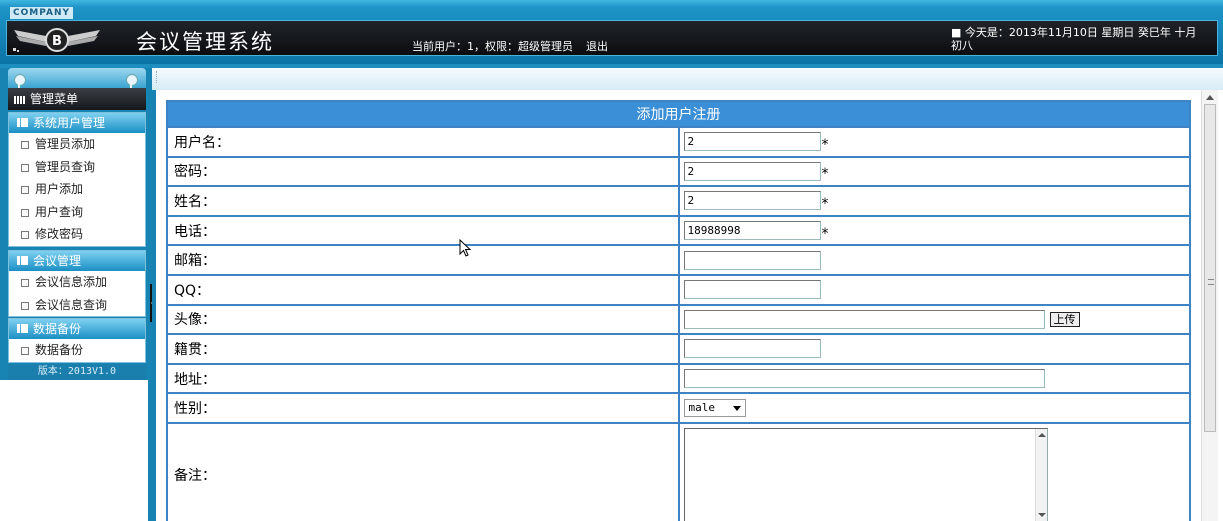 This screenshot has width=1223, height=521. I want to click on form-row-address: 地址：, so click(678, 378).